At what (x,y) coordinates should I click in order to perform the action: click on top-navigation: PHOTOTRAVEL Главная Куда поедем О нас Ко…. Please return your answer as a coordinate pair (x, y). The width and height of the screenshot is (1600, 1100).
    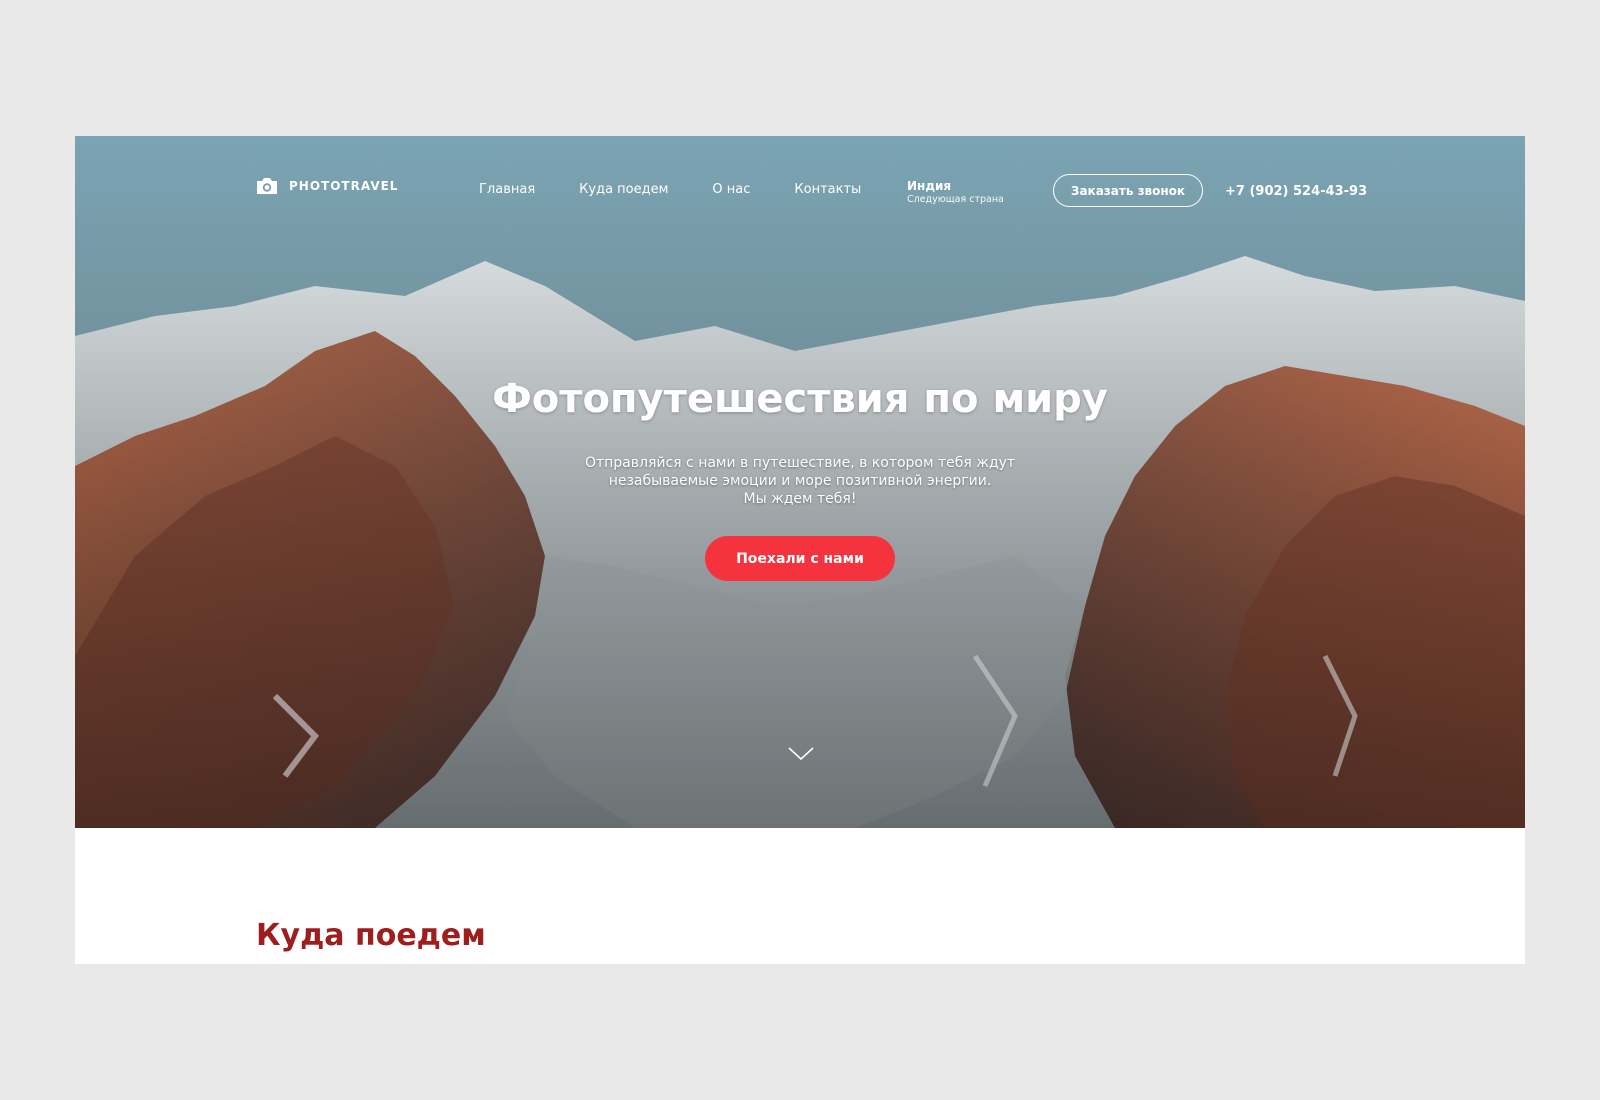
    Looking at the image, I should click on (800, 191).